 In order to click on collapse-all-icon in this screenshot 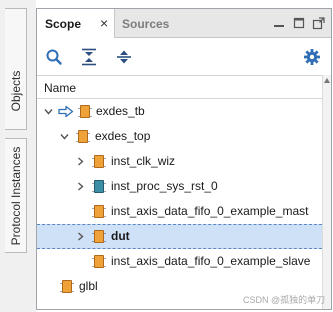, I will do `click(89, 57)`.